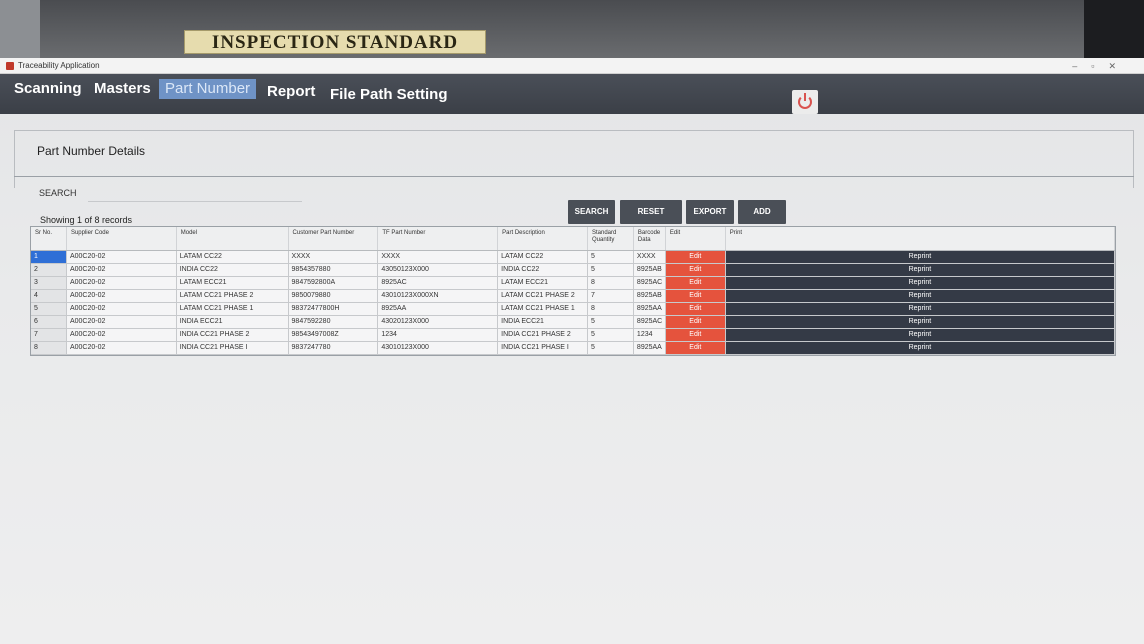  What do you see at coordinates (438, 309) in the screenshot?
I see `tf-part-number-cell: 8925AA` at bounding box center [438, 309].